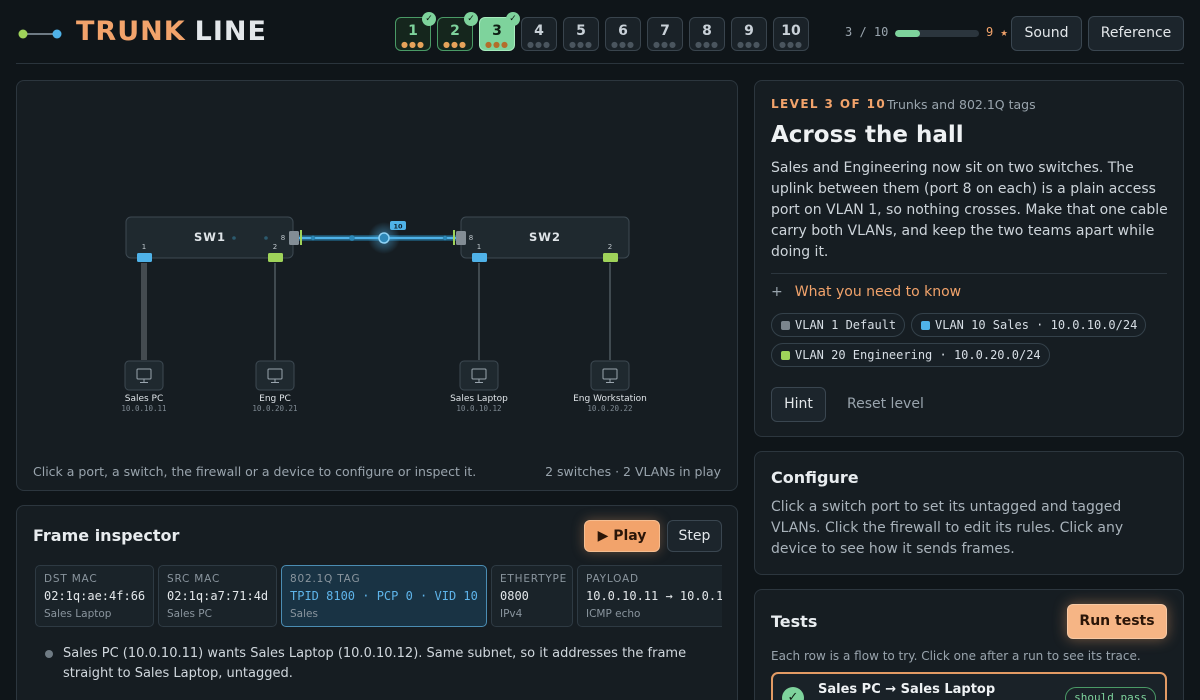  I want to click on check-icon: ✓, so click(793, 693).